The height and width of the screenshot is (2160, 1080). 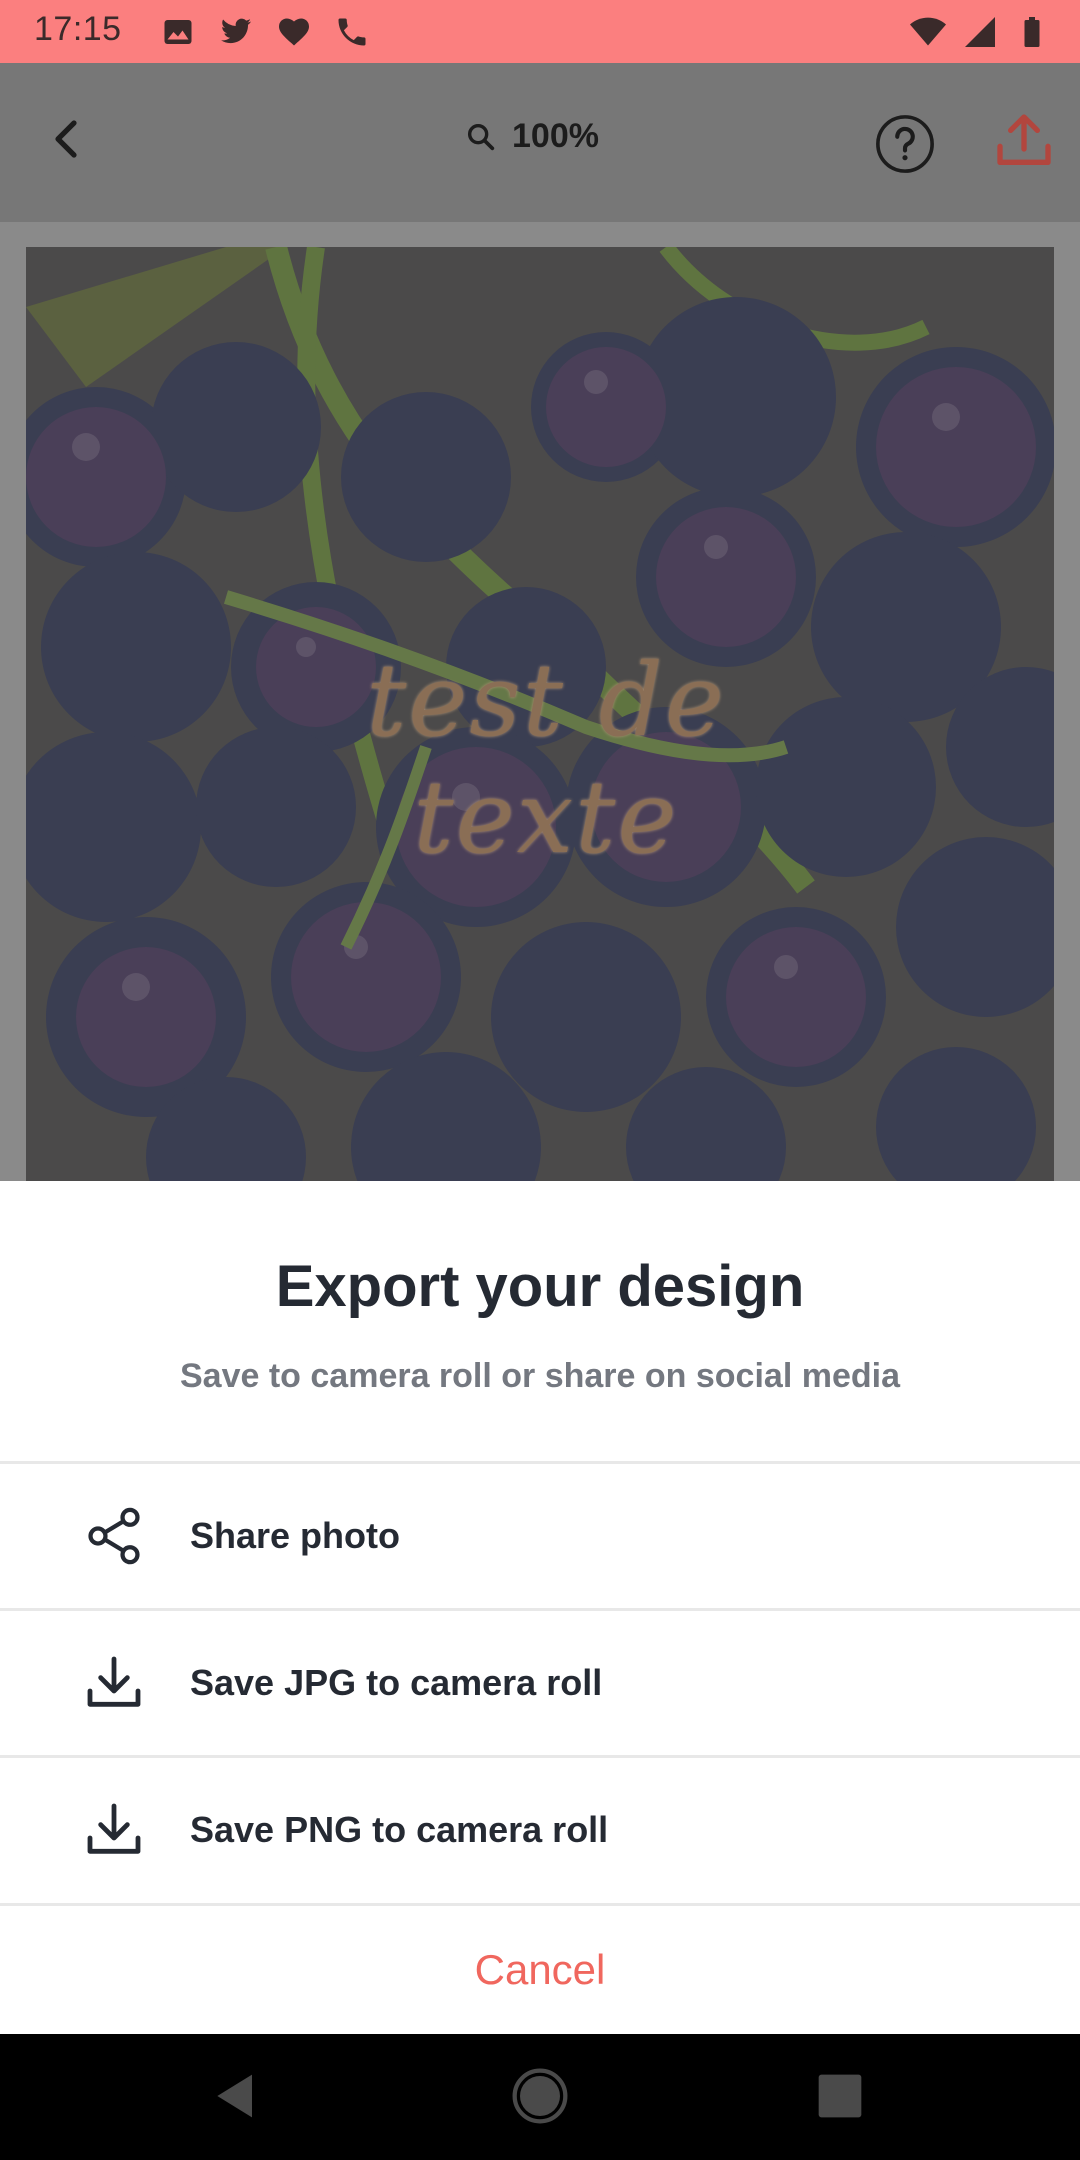 What do you see at coordinates (236, 31) in the screenshot?
I see `twitter-icon` at bounding box center [236, 31].